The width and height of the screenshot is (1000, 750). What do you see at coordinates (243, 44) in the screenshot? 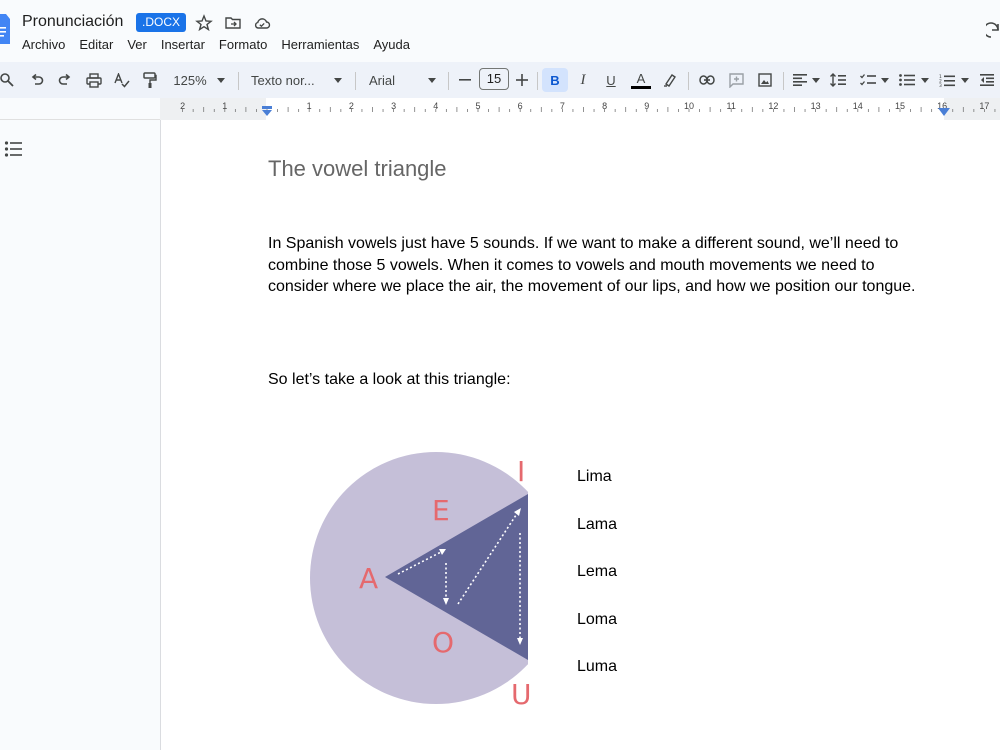
I see `menu-formato: Formato` at bounding box center [243, 44].